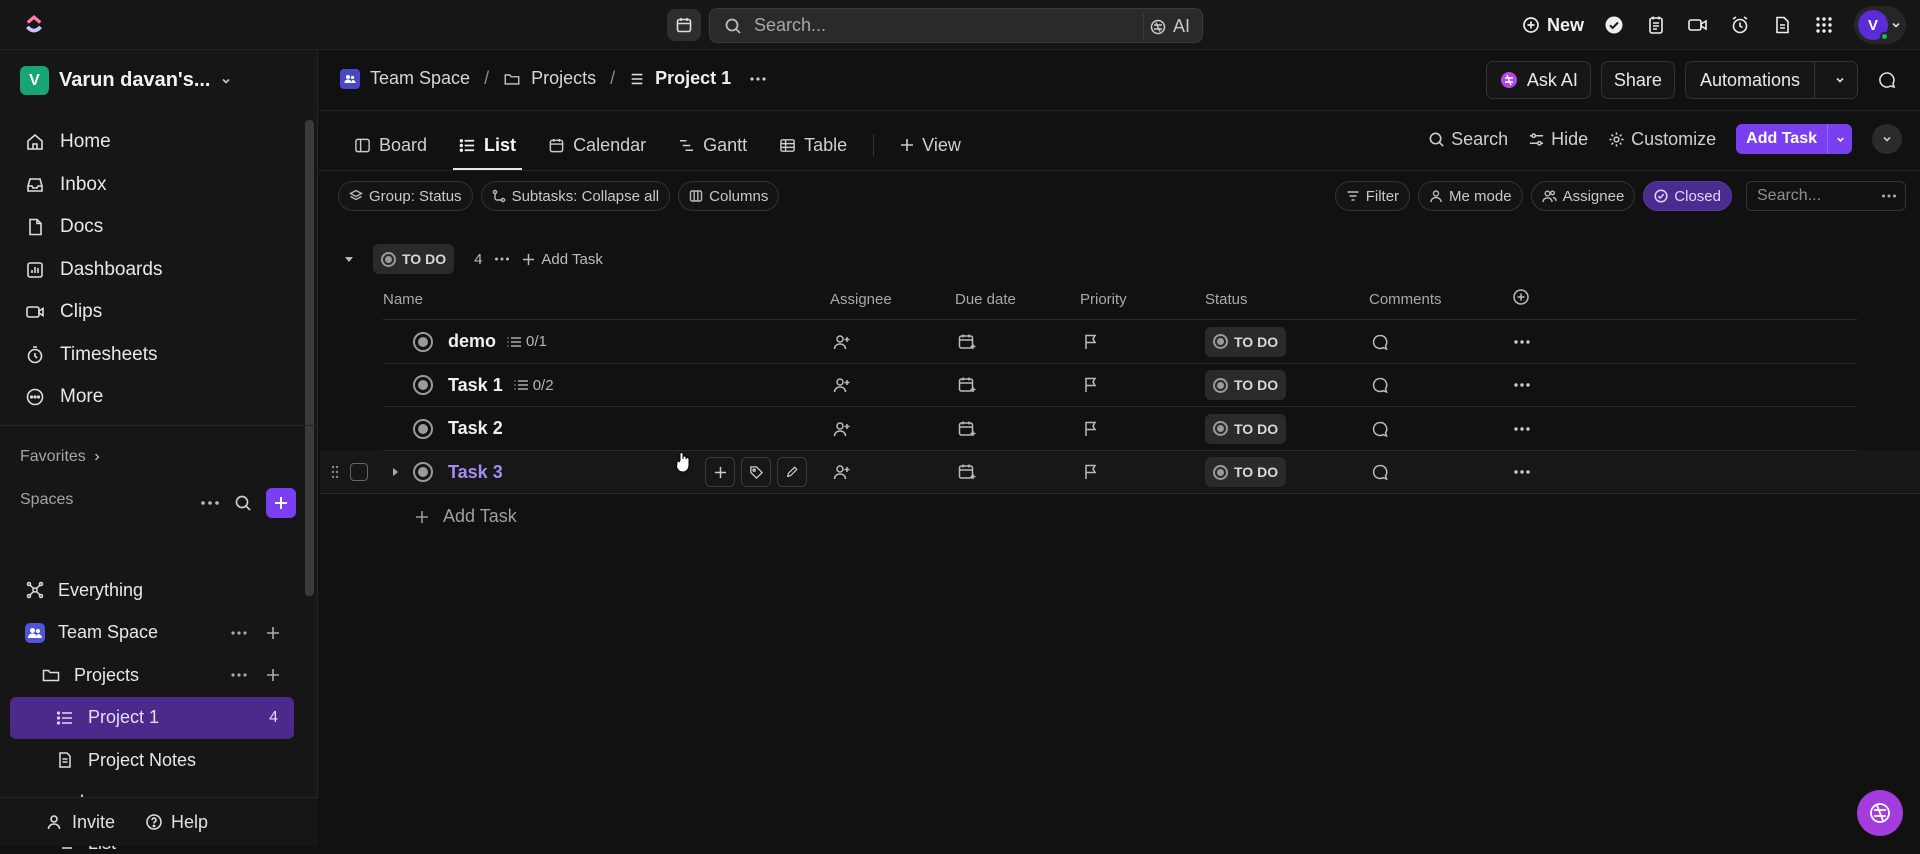 The width and height of the screenshot is (1920, 854). I want to click on sidebar-item-timesheets: Timesheets, so click(153, 355).